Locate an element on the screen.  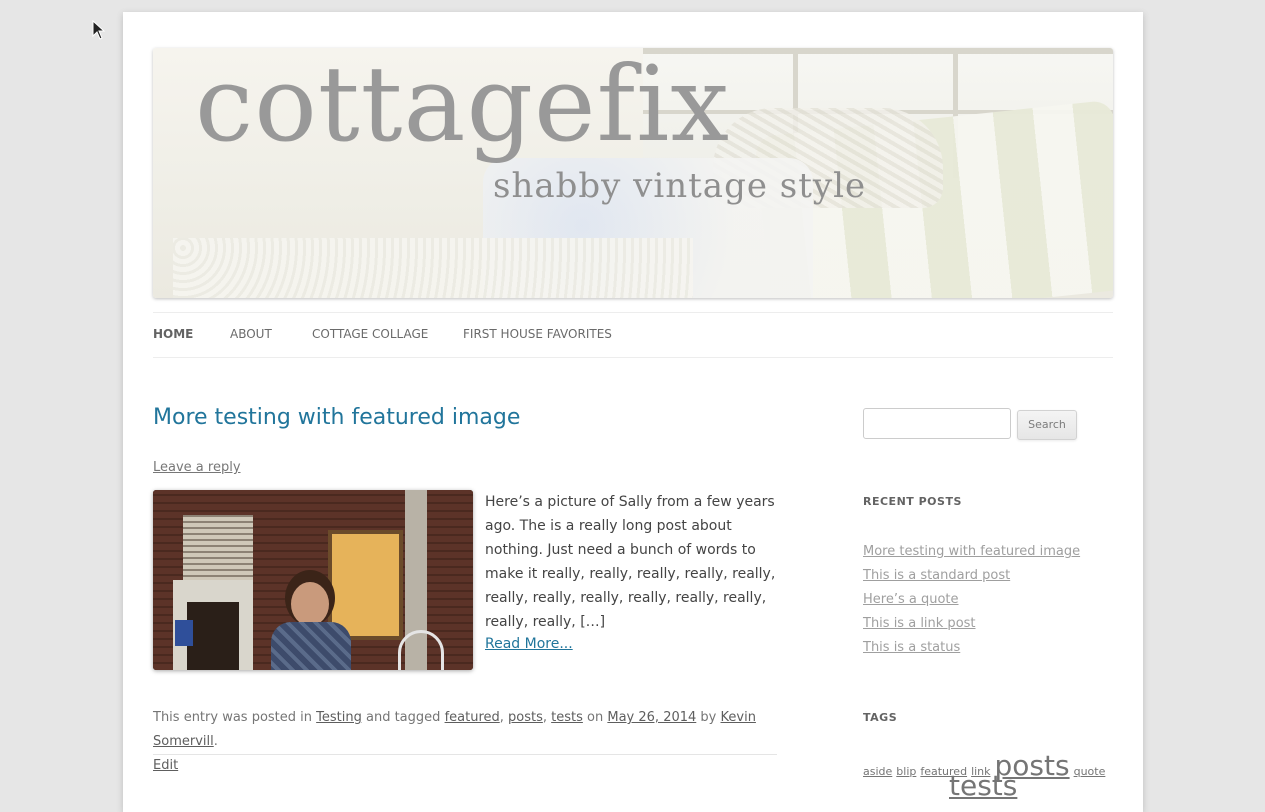
nav-item-about: ABOUT is located at coordinates (251, 334).